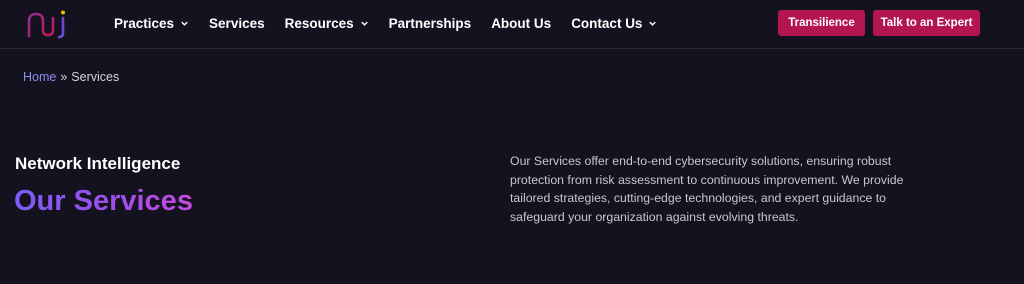 The image size is (1024, 284). Describe the element at coordinates (98, 163) in the screenshot. I see `hero-eyebrow: Network Intelligence` at that location.